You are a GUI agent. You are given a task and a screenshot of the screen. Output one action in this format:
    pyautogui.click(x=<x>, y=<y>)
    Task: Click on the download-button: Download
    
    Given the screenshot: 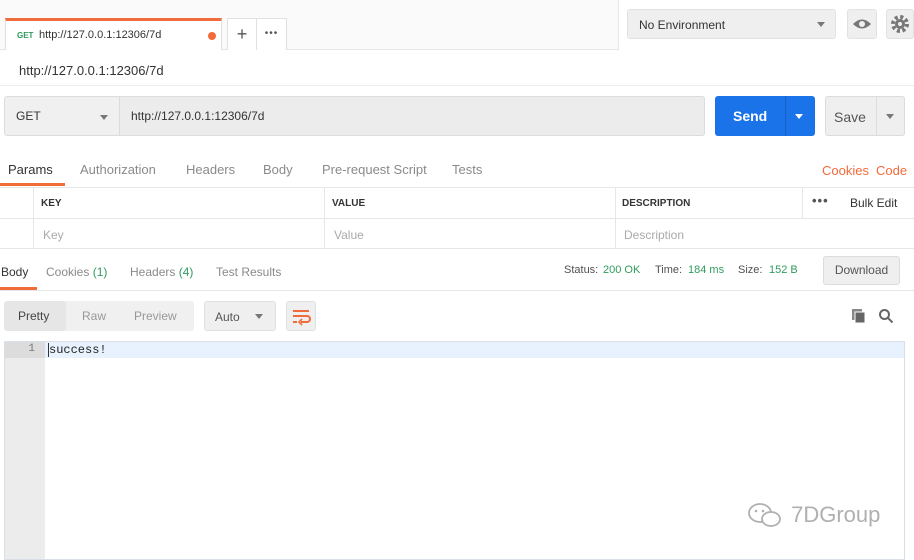 What is the action you would take?
    pyautogui.click(x=861, y=270)
    